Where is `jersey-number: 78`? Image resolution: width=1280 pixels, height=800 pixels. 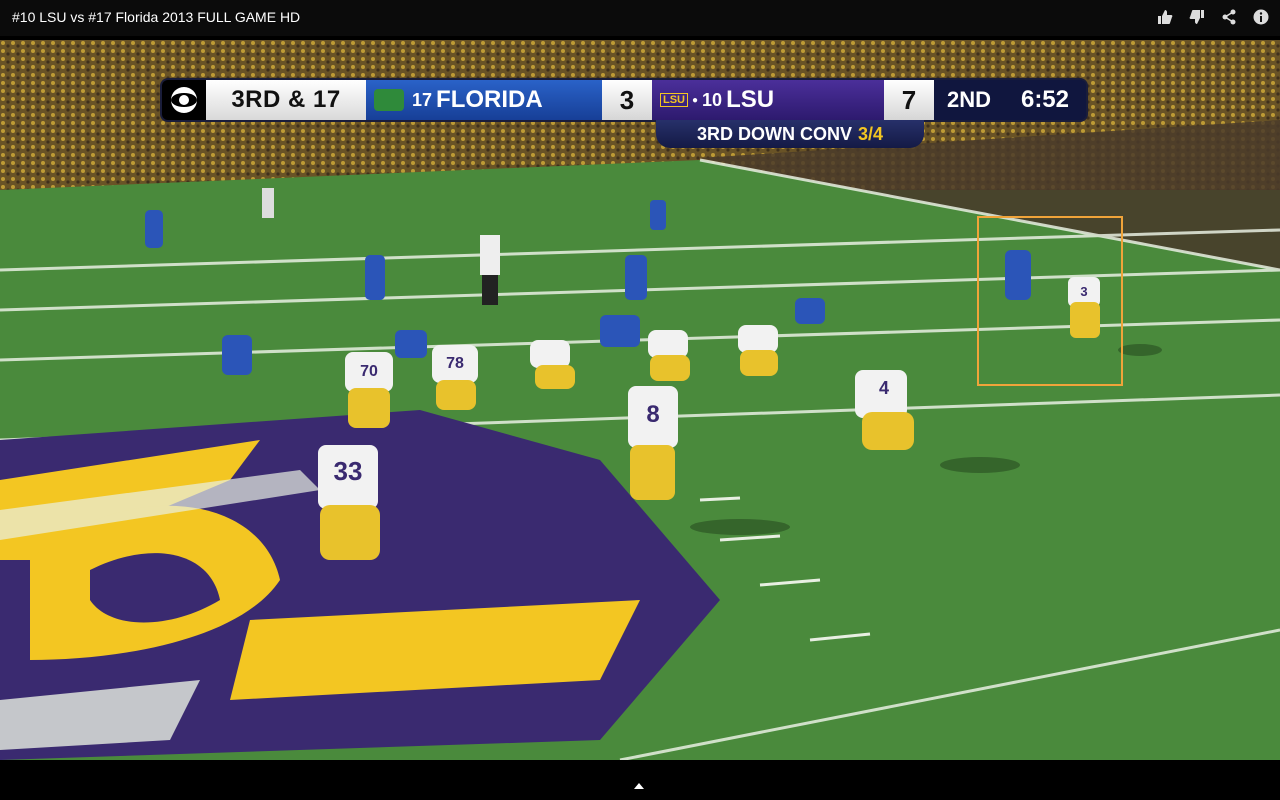
jersey-number: 78 is located at coordinates (455, 363).